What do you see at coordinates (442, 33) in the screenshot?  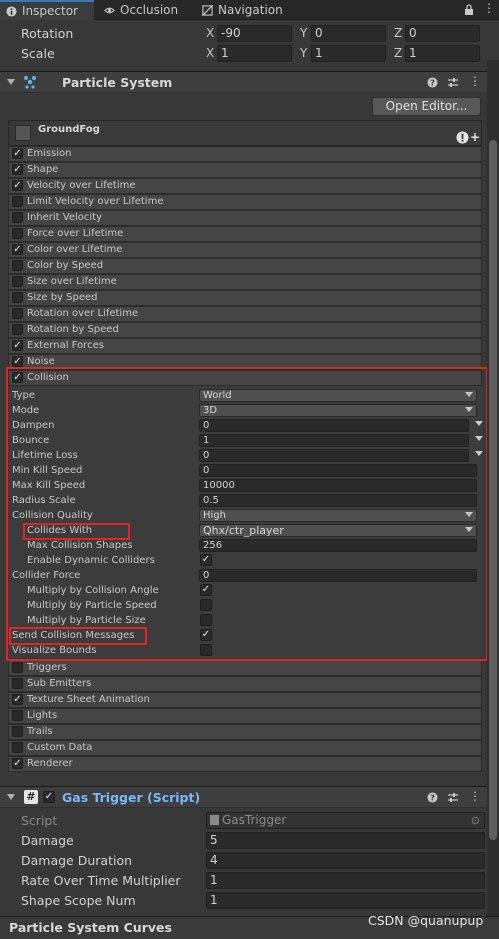 I see `rotation-z-field: 0` at bounding box center [442, 33].